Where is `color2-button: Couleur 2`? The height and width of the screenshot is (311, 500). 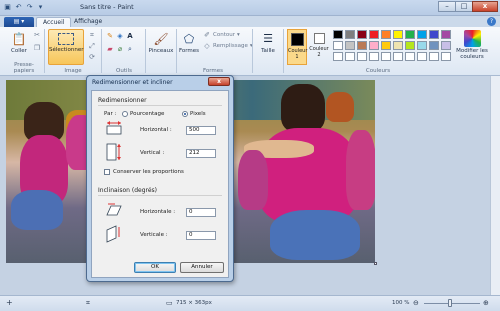
color2-button: Couleur 2 is located at coordinates (319, 47).